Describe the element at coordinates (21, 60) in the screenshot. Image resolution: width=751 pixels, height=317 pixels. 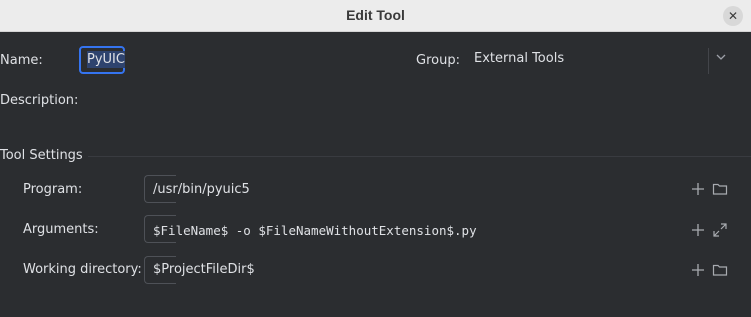
I see `name-label: Name:` at that location.